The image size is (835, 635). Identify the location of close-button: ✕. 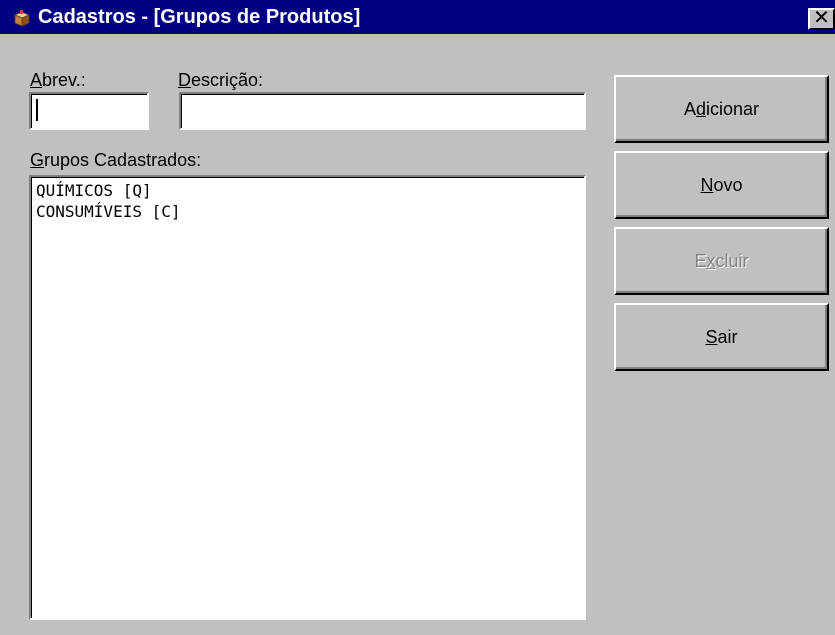
(821, 19).